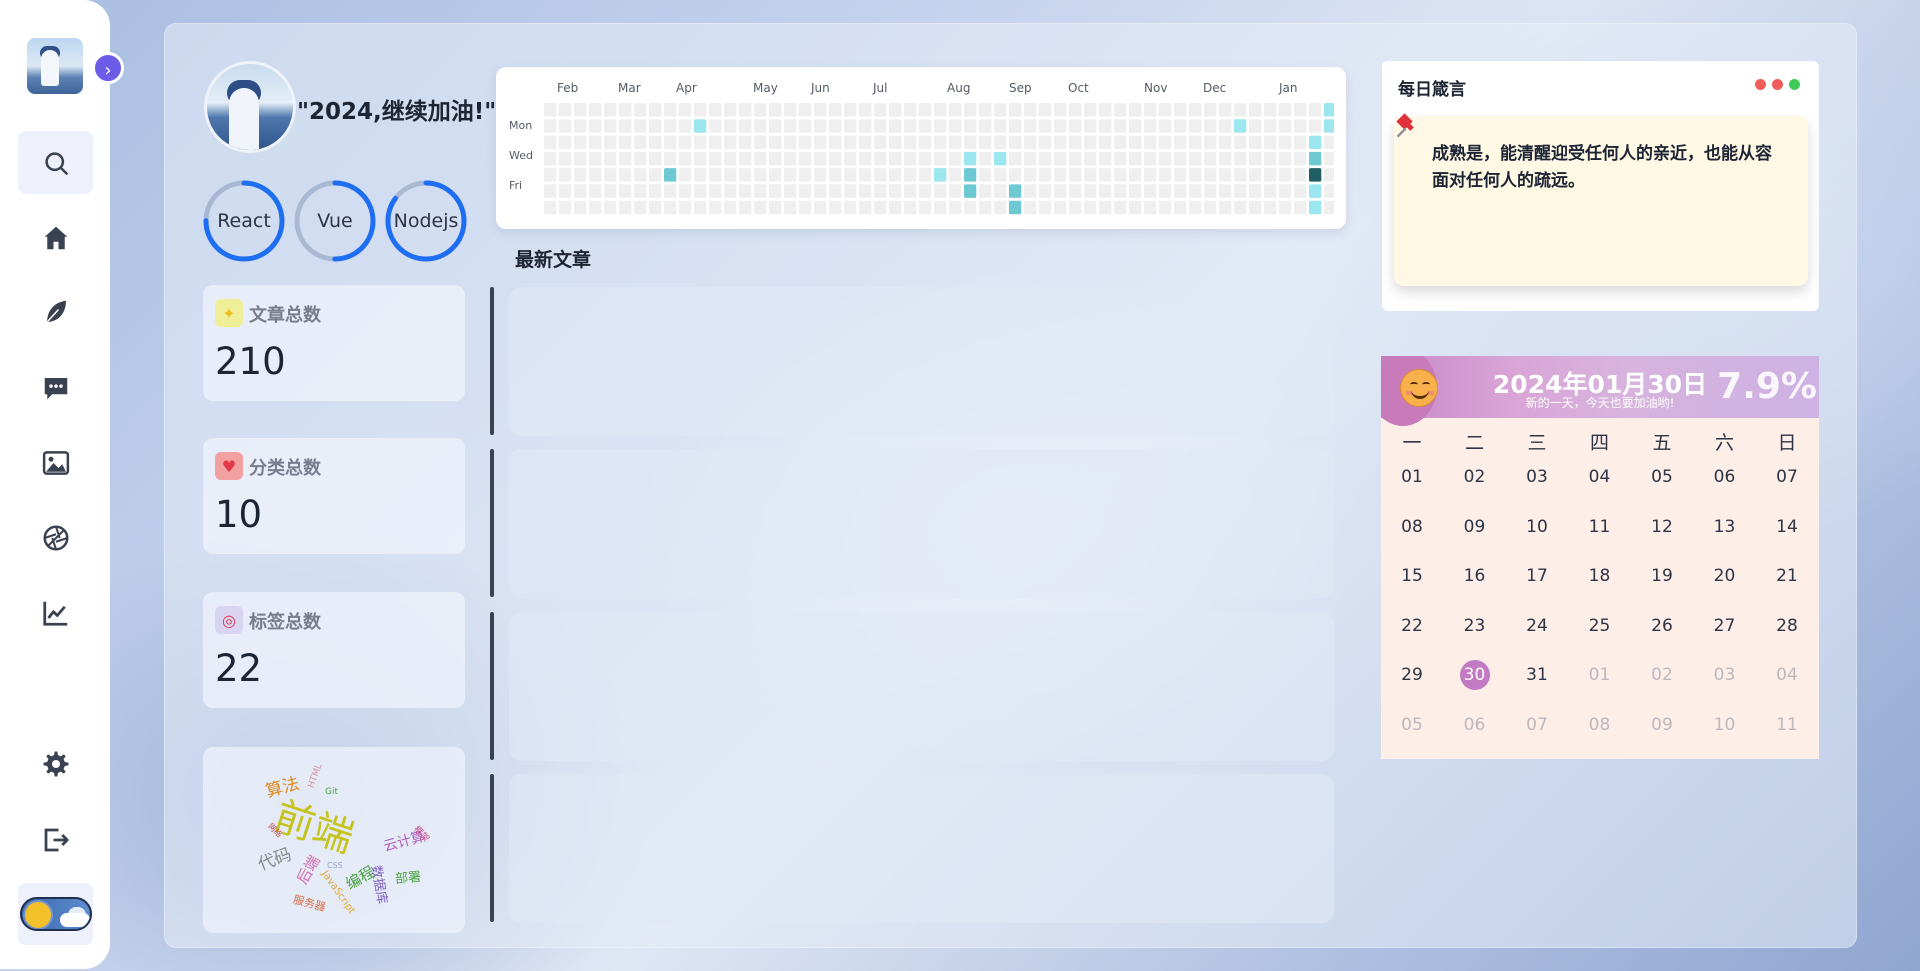 This screenshot has height=971, width=1920. What do you see at coordinates (55, 839) in the screenshot?
I see `sidebar-item-logout` at bounding box center [55, 839].